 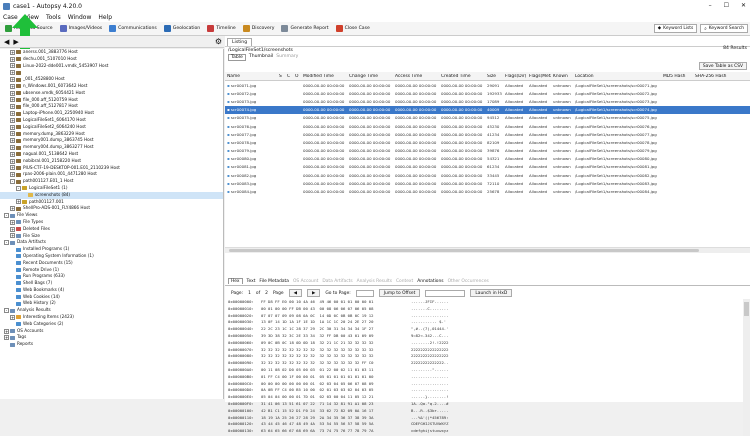 What do you see at coordinates (111, 242) in the screenshot?
I see `tree-node: - Data Artifacts` at bounding box center [111, 242].